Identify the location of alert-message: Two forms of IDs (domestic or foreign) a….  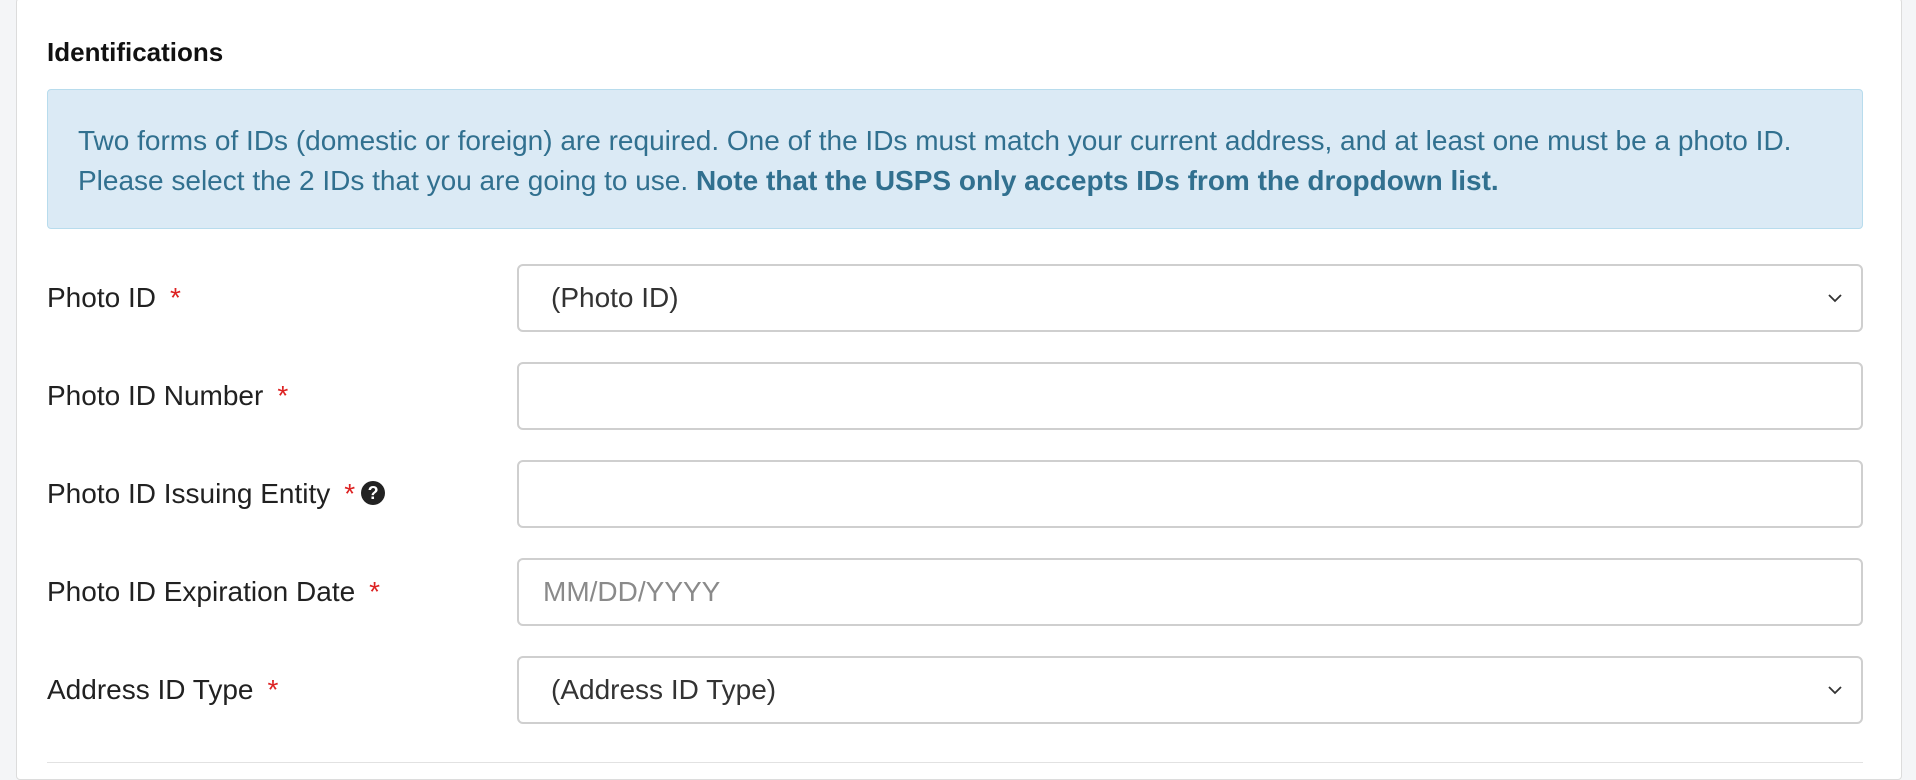
(955, 161).